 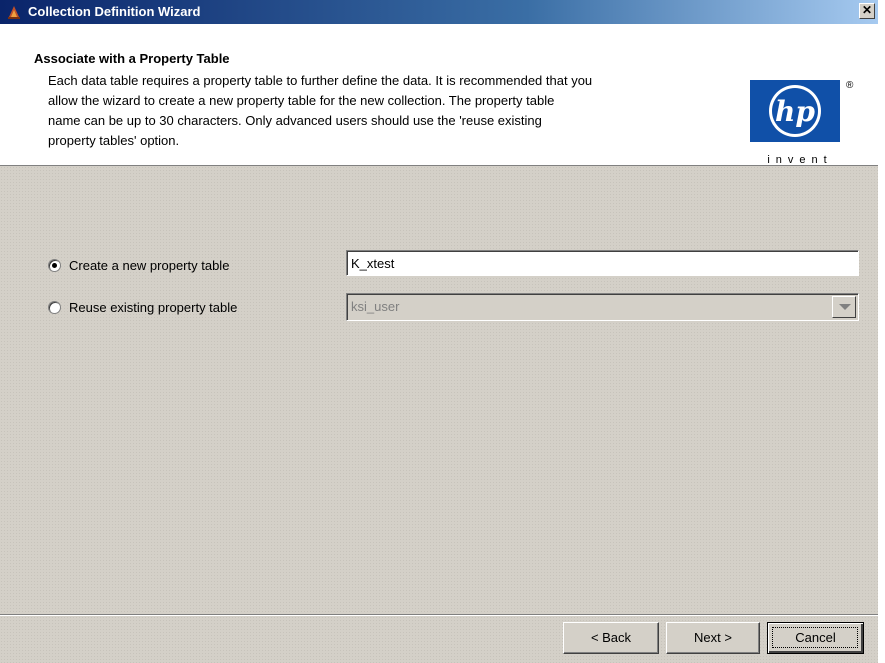 I want to click on cancel-button: Cancel, so click(x=815, y=638).